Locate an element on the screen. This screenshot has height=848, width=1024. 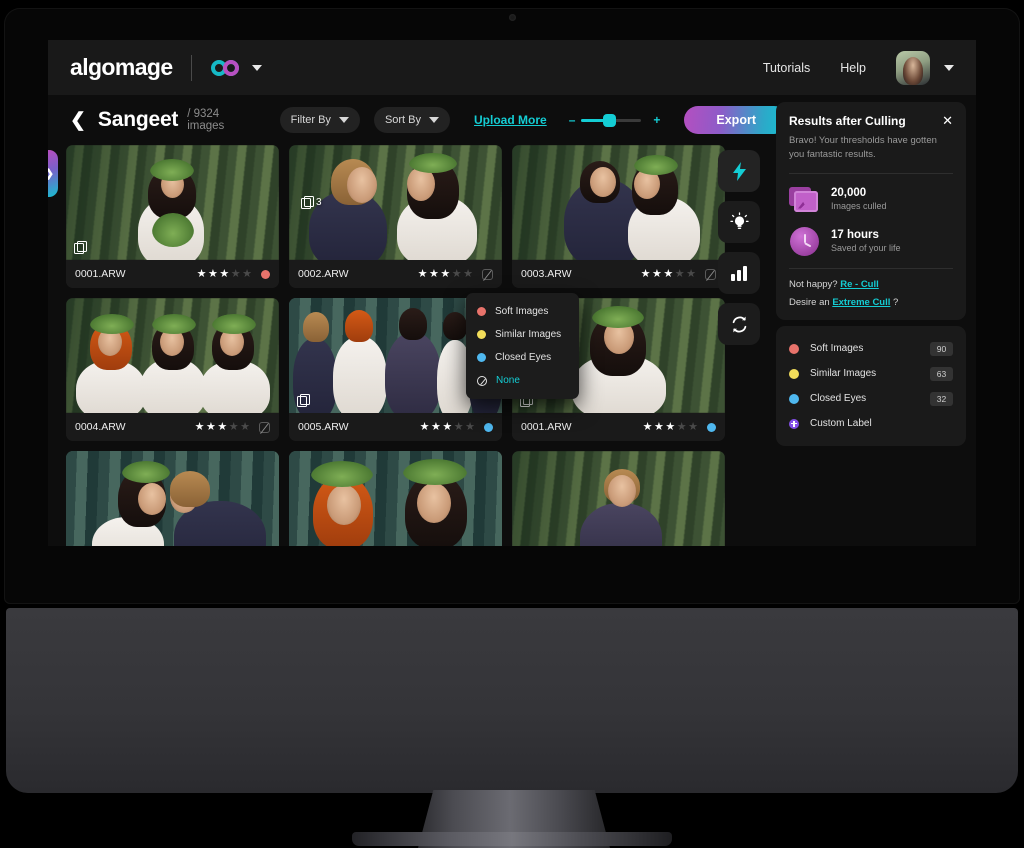
list-item: Similar Images 63 is located at coordinates (871, 373).